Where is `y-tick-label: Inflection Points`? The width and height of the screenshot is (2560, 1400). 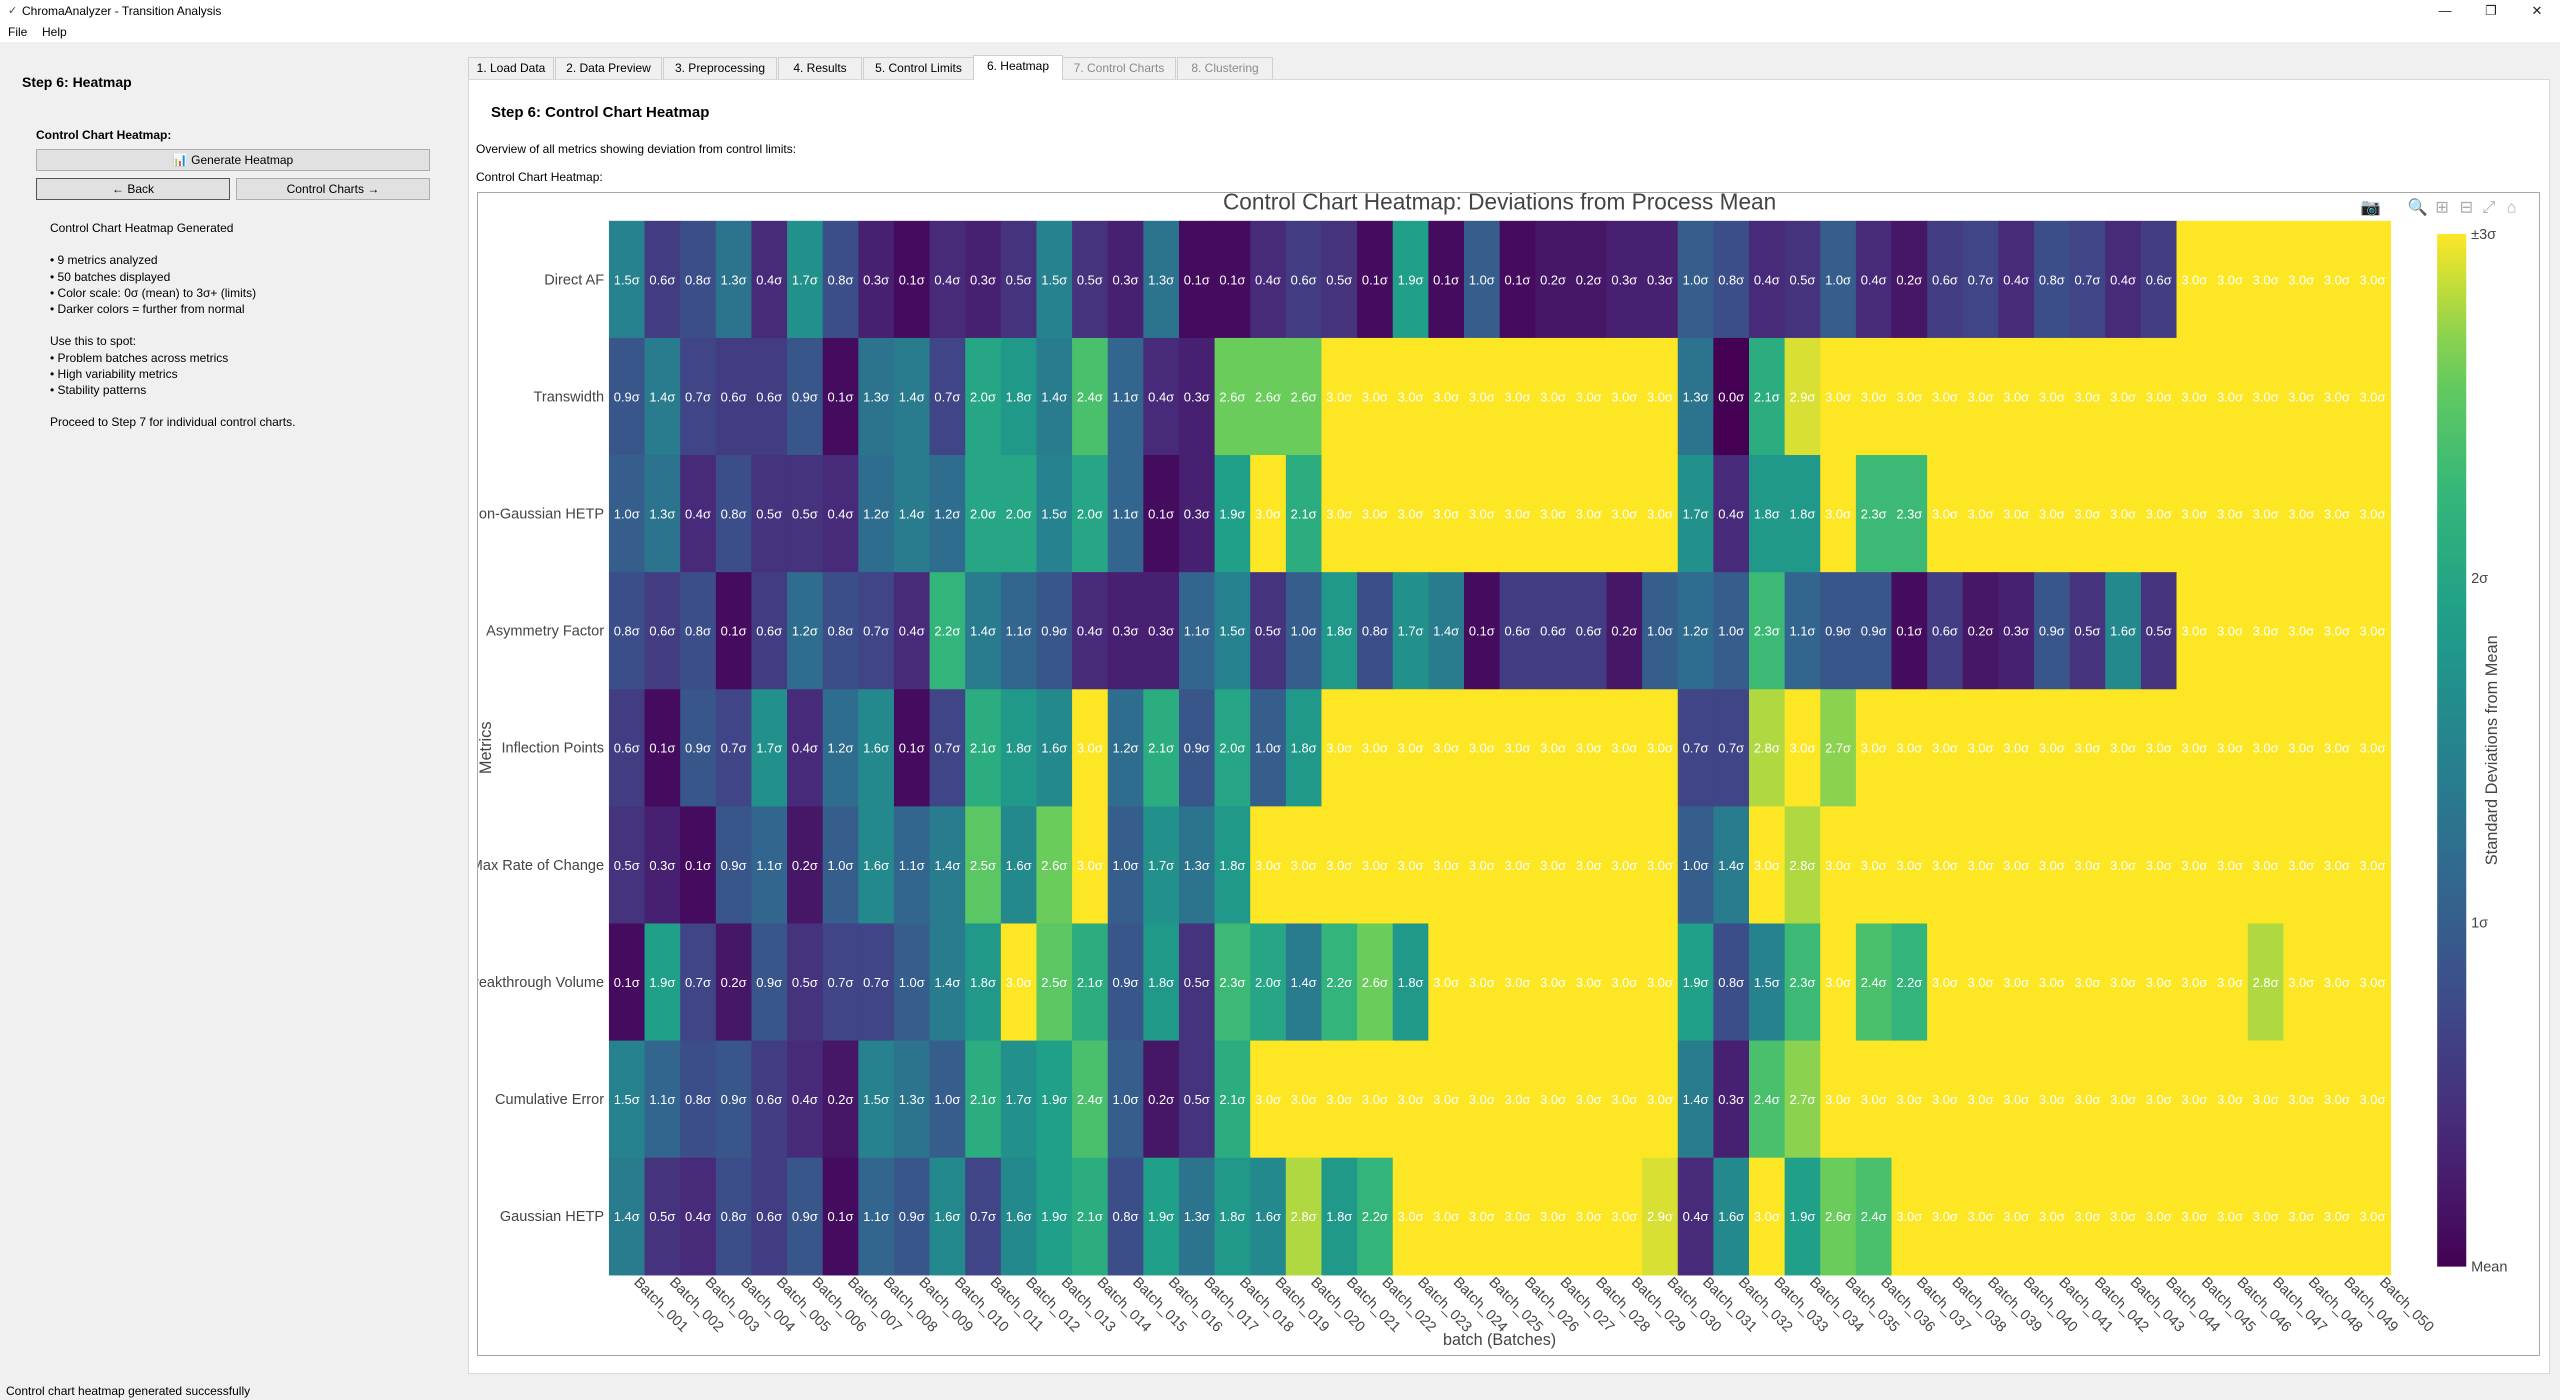 y-tick-label: Inflection Points is located at coordinates (552, 749).